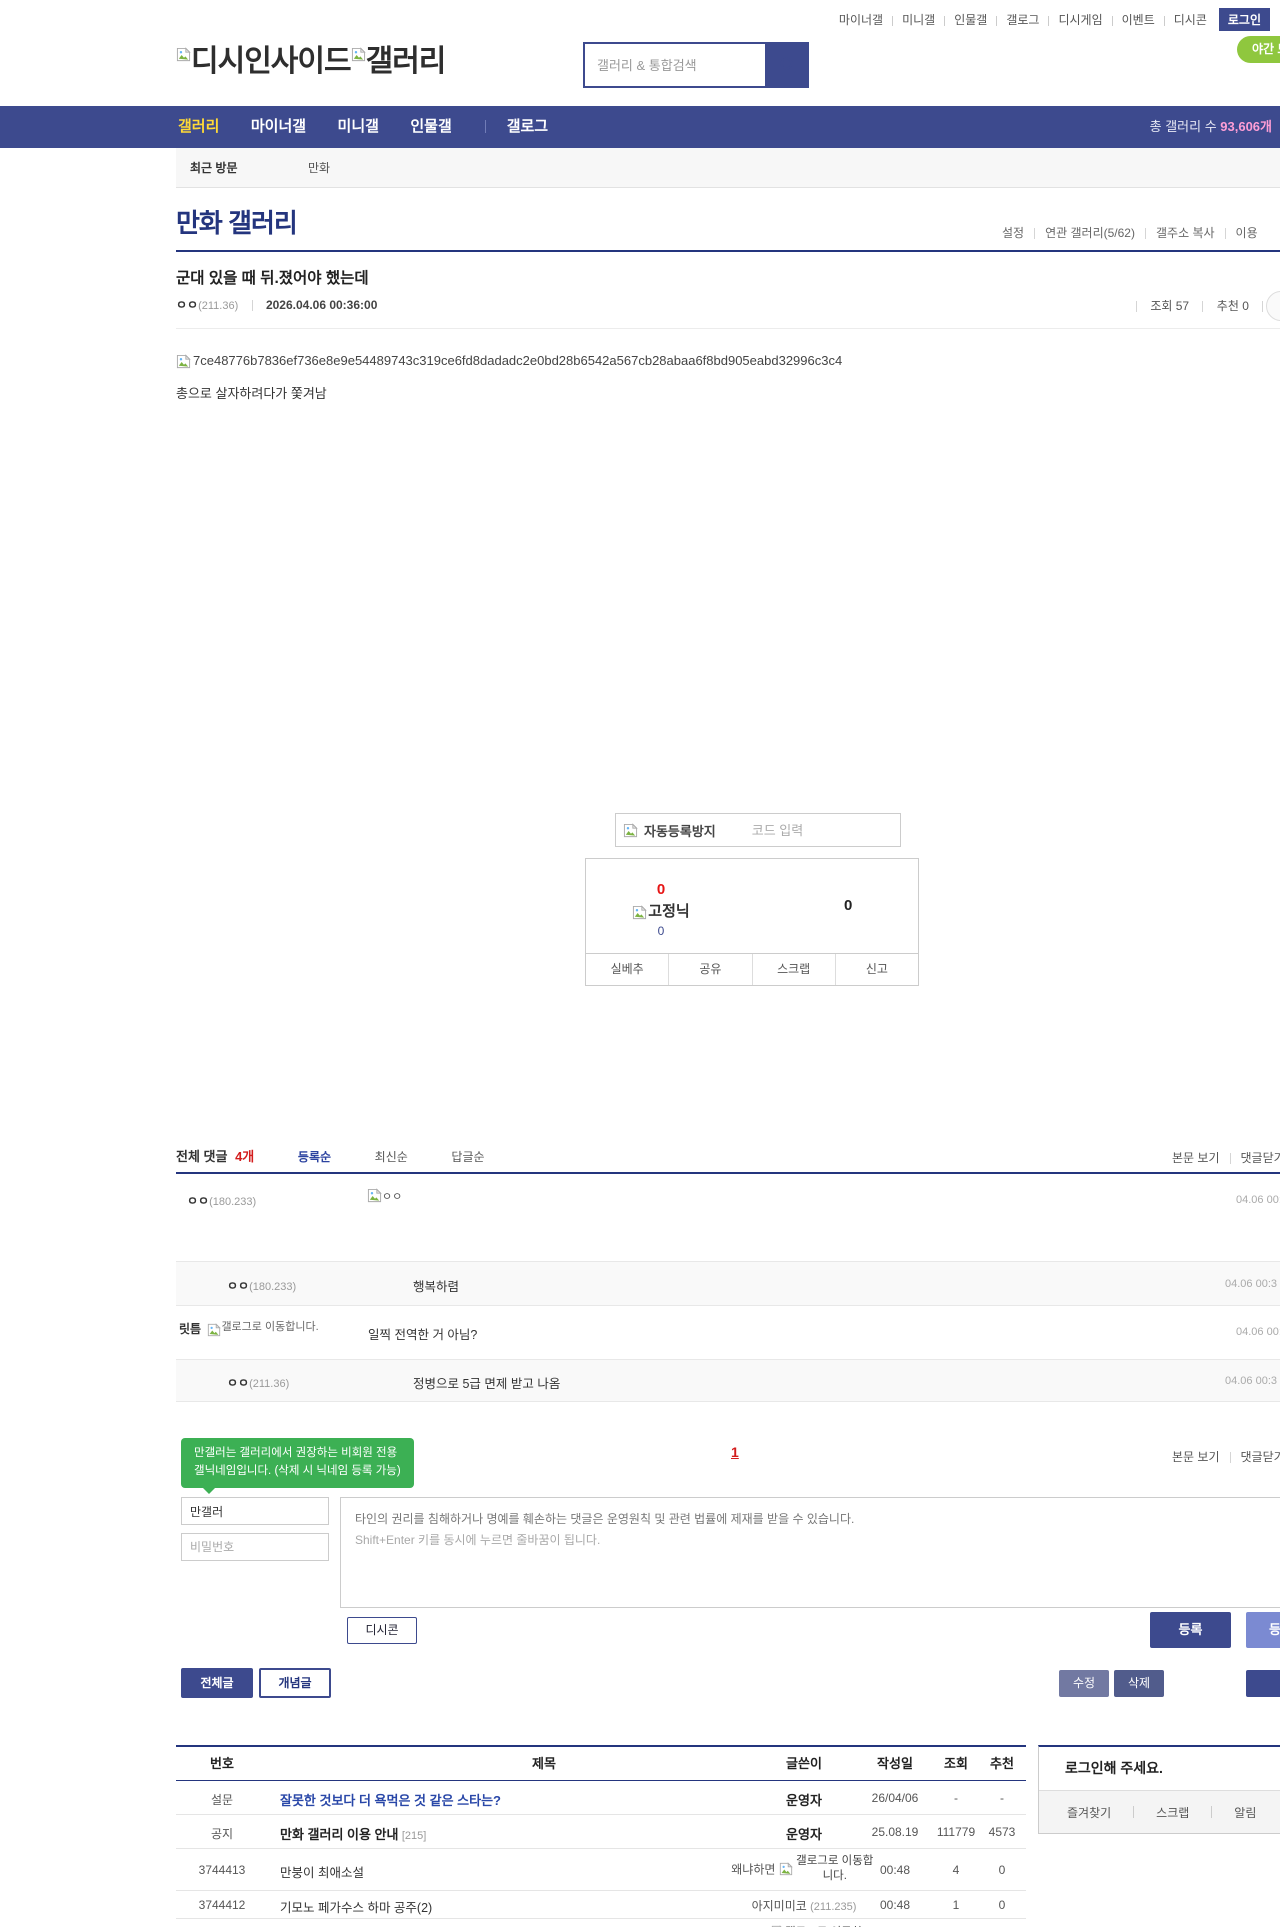  I want to click on edit-button: 수정, so click(1084, 1683).